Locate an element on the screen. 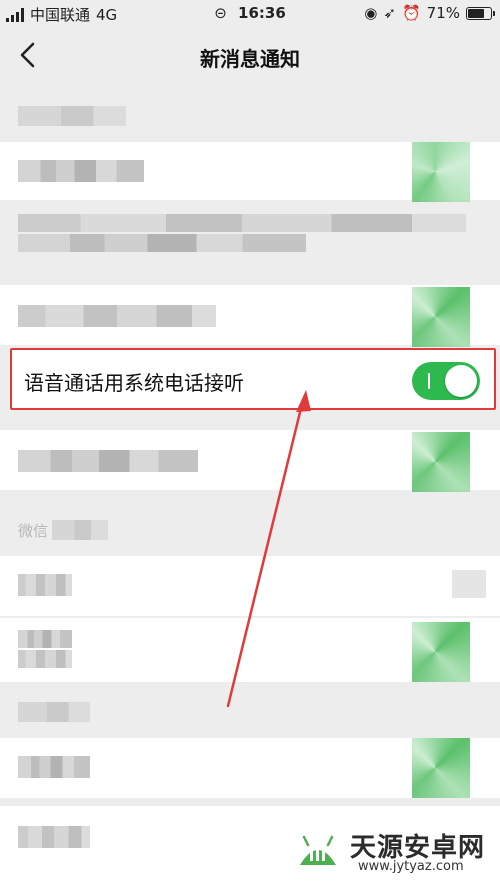 The image size is (500, 889). link-icon: ⊝ is located at coordinates (220, 13).